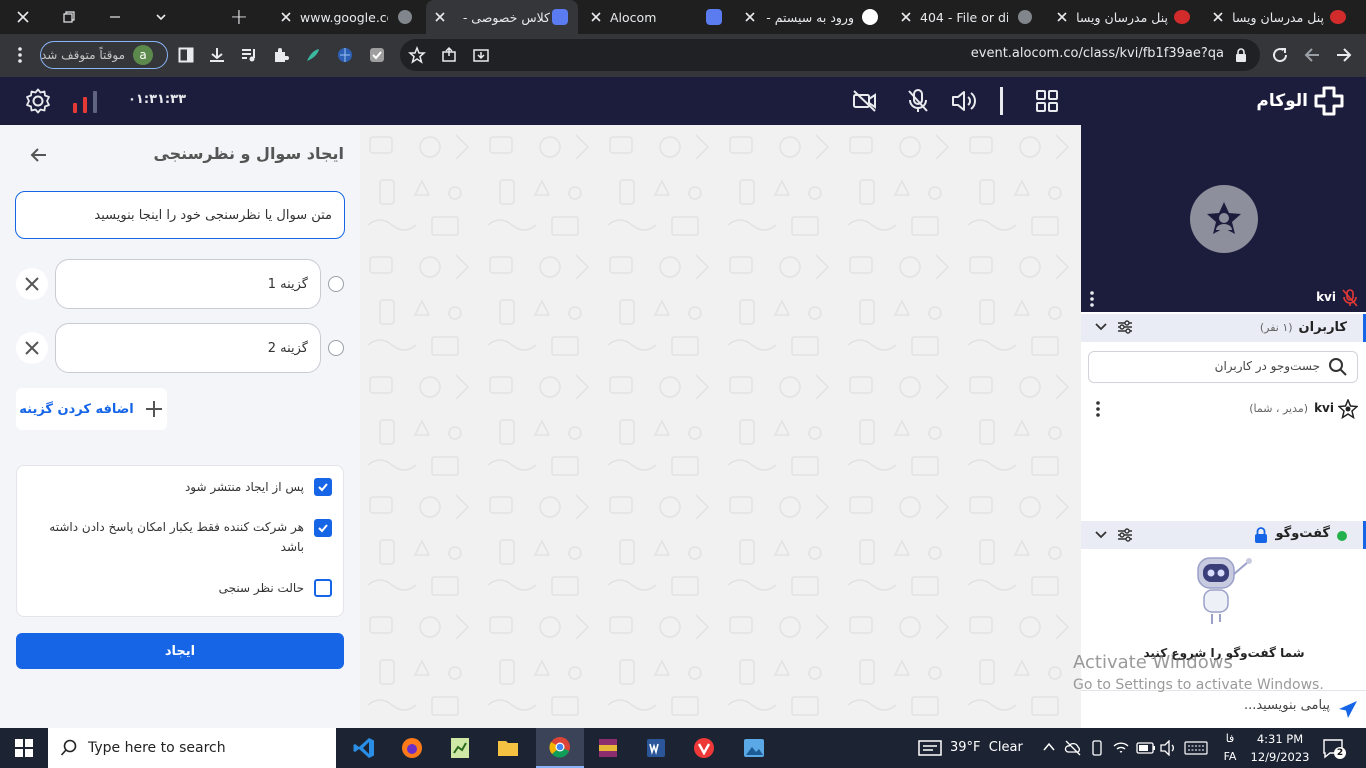 The image size is (1366, 768). I want to click on option-1-input: گزینه 1, so click(188, 284).